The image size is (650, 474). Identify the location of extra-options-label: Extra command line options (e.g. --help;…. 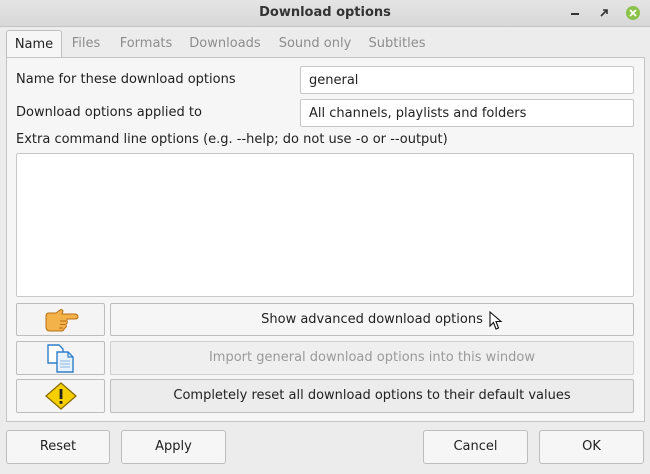
(232, 139).